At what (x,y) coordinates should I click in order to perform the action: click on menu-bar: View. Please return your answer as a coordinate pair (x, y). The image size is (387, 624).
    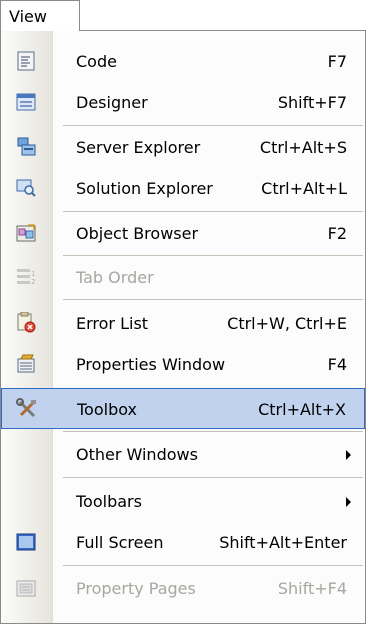
    Looking at the image, I should click on (193, 16).